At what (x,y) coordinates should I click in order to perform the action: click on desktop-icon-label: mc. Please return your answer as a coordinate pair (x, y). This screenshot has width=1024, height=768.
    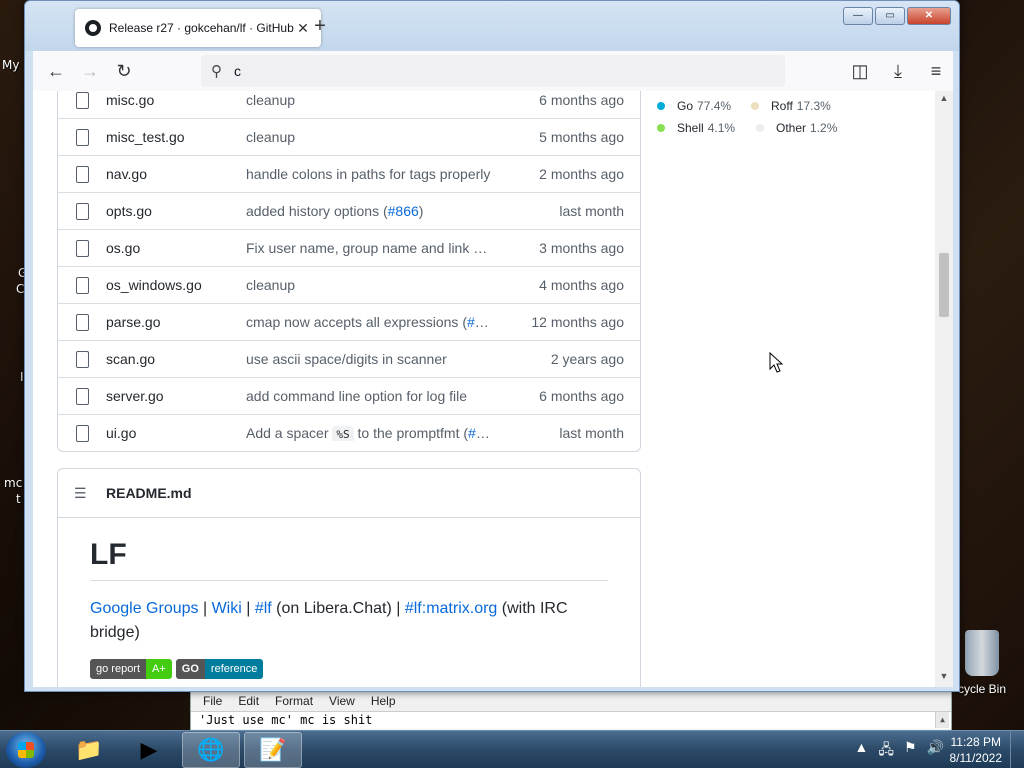
    Looking at the image, I should click on (13, 483).